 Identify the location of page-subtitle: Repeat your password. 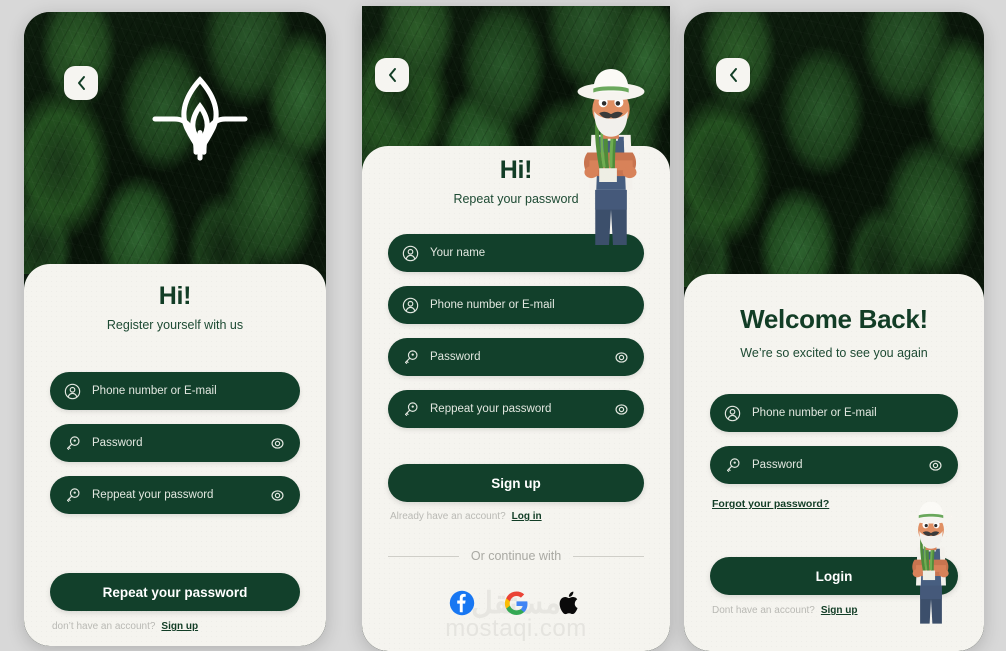
(516, 199).